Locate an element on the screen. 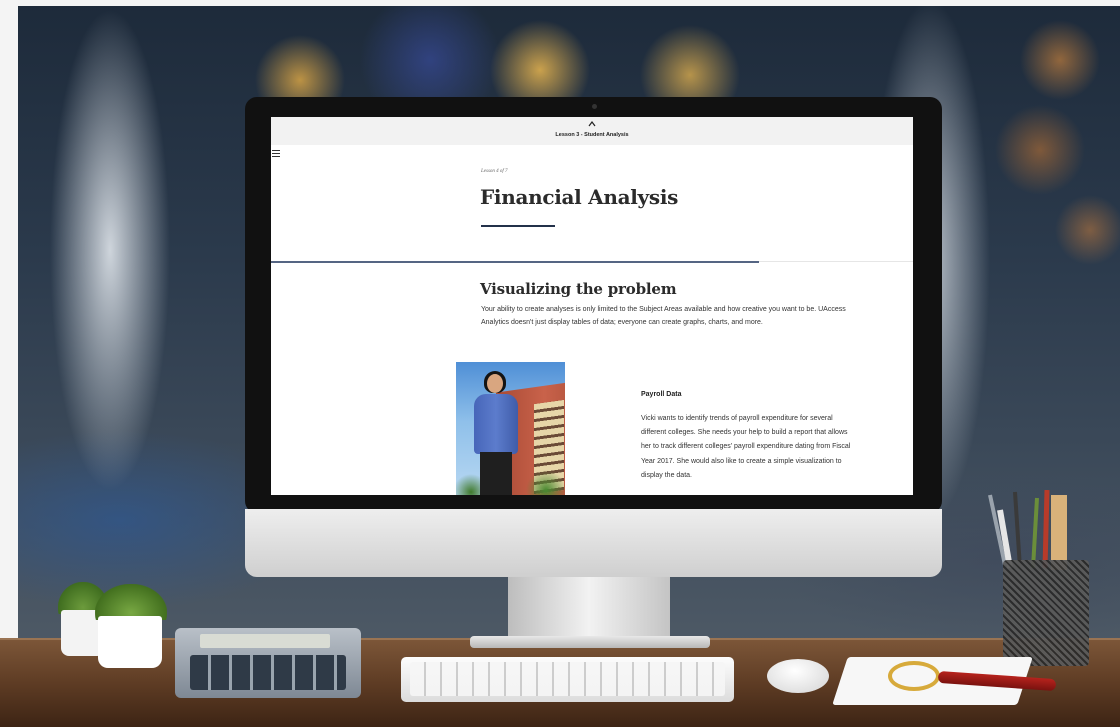 This screenshot has height=727, width=1120. monitor-chin is located at coordinates (593, 543).